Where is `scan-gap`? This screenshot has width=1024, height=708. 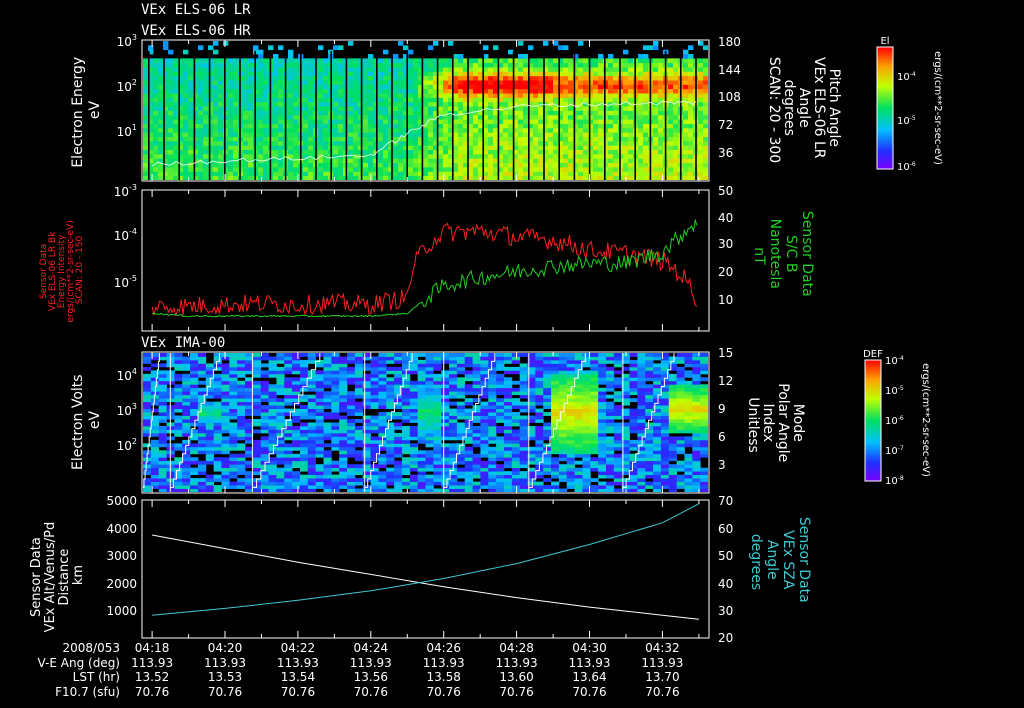 scan-gap is located at coordinates (316, 115).